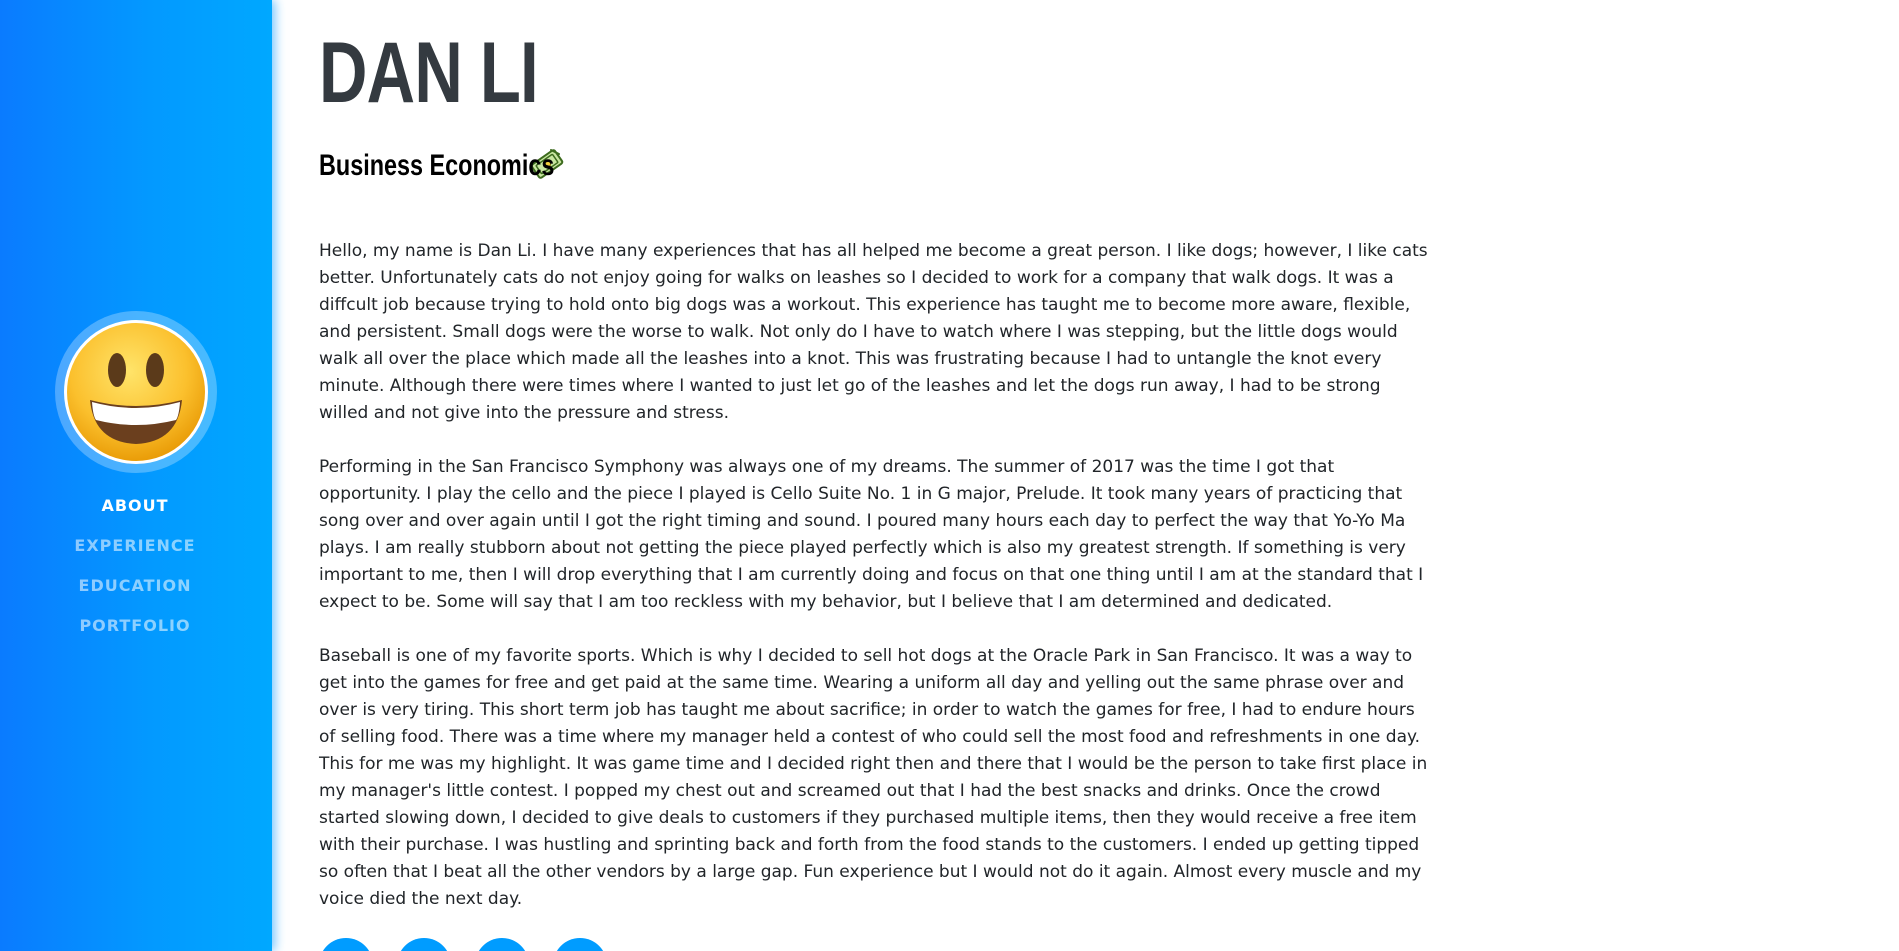 The image size is (1899, 951). What do you see at coordinates (463, 944) in the screenshot?
I see `social-links` at bounding box center [463, 944].